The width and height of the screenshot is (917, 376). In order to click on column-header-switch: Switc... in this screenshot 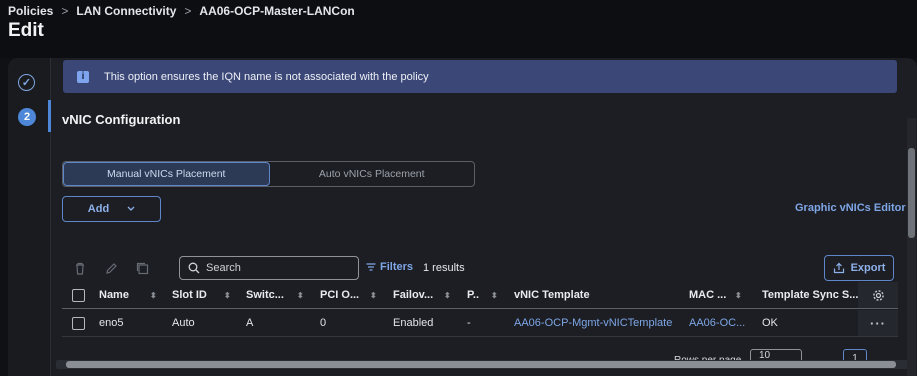, I will do `click(265, 295)`.